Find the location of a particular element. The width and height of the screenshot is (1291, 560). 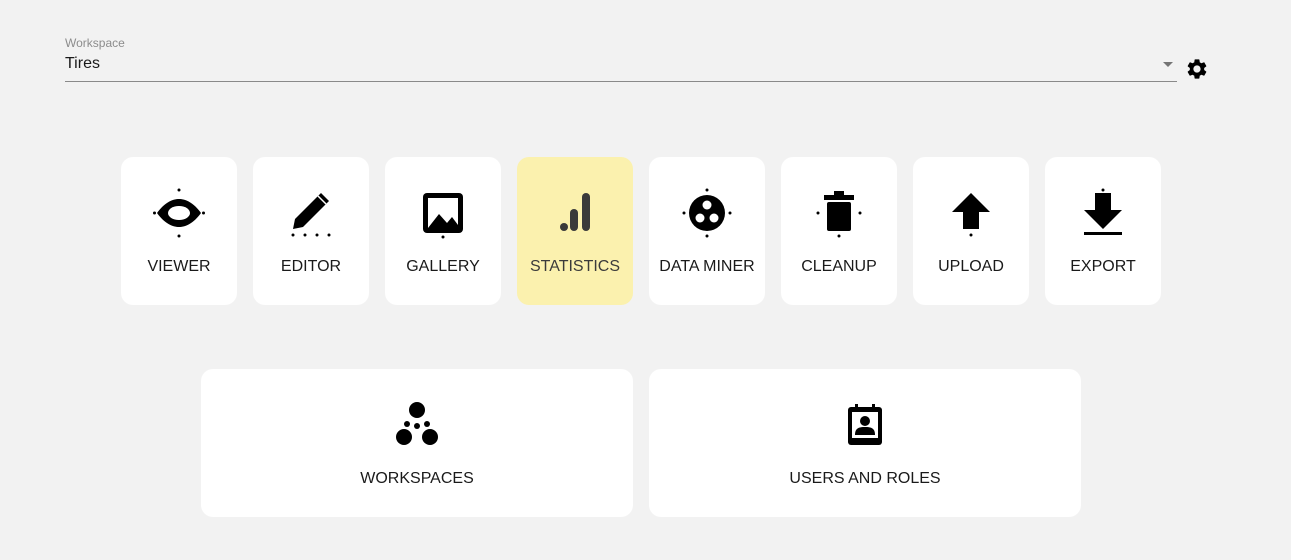

tile-users-and-roles: USERS AND ROLES is located at coordinates (865, 443).